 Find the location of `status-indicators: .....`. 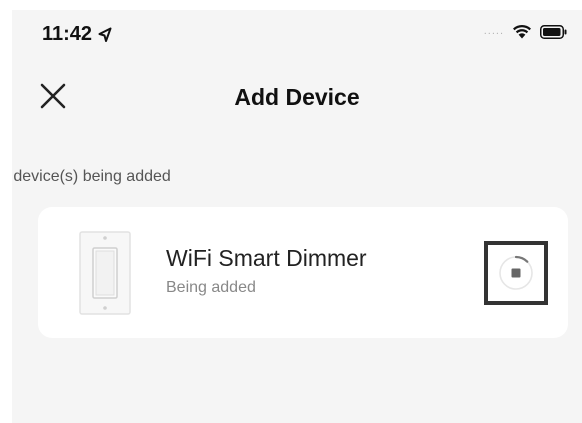

status-indicators: ..... is located at coordinates (526, 31).